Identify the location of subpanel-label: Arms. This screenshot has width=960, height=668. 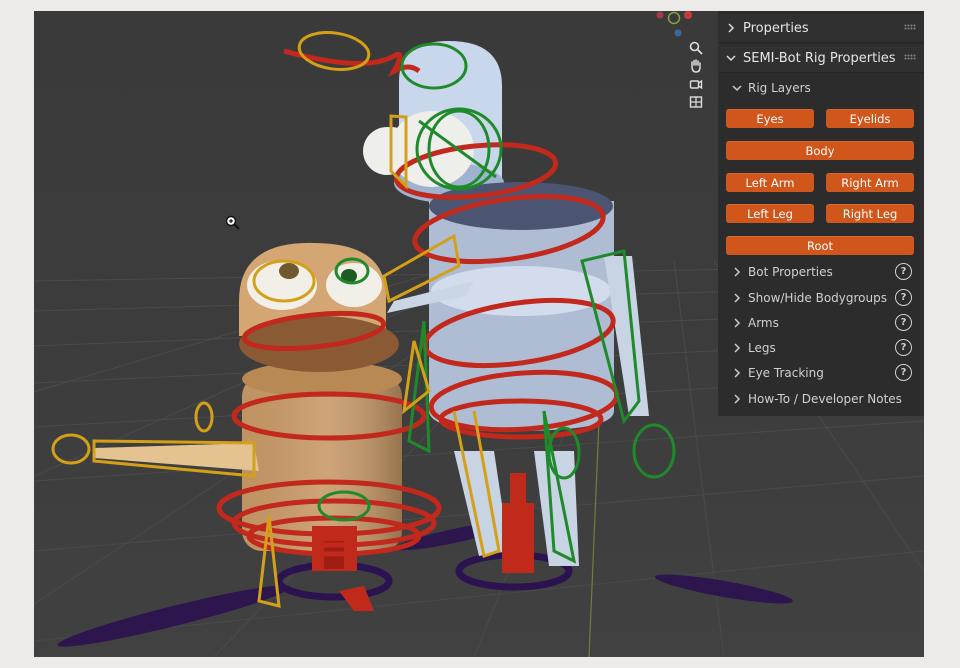
(763, 323).